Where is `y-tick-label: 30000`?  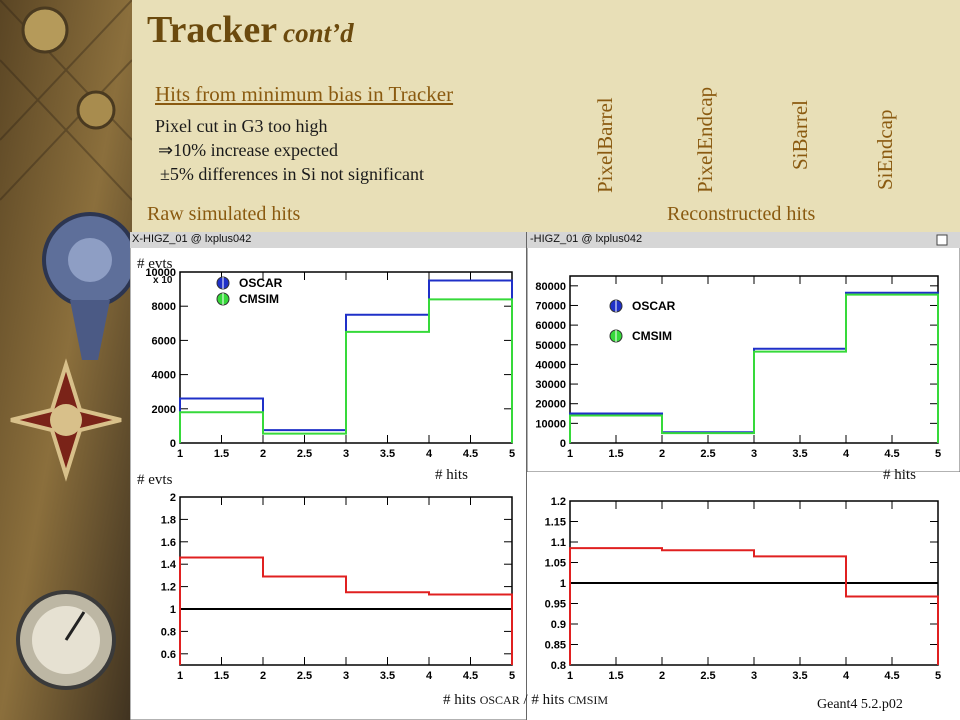 y-tick-label: 30000 is located at coordinates (550, 385).